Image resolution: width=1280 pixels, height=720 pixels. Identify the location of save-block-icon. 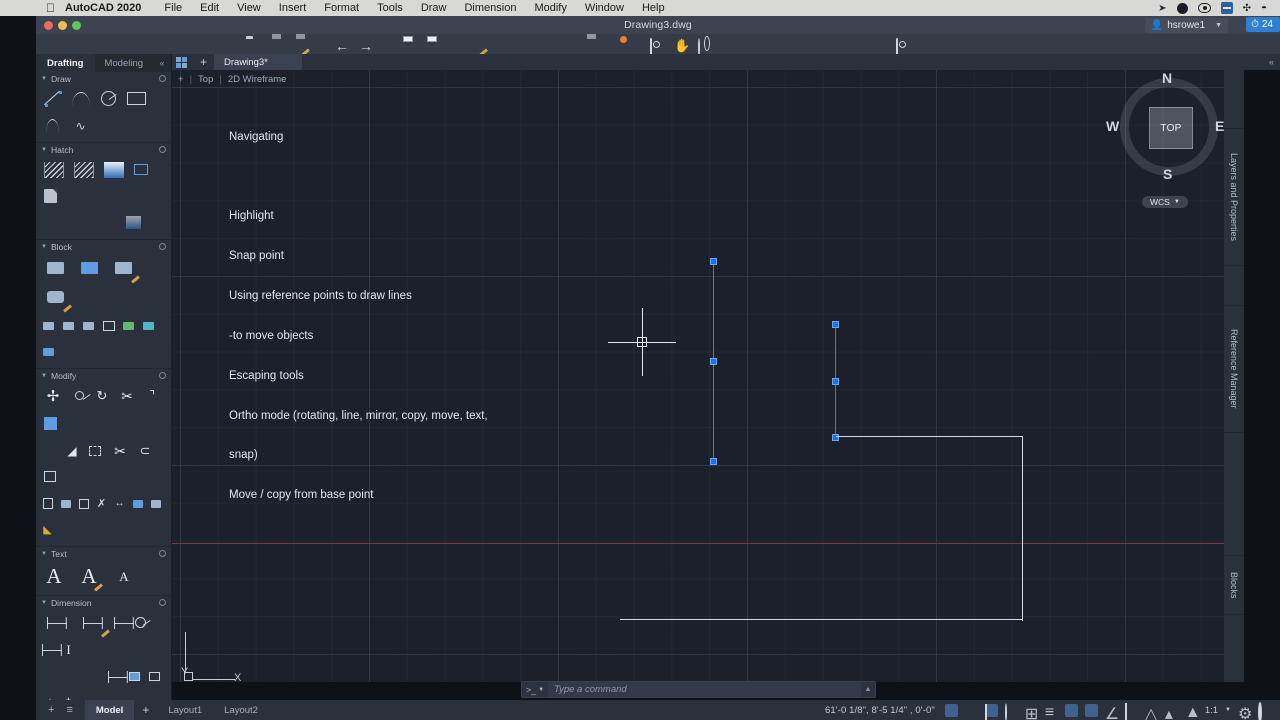
(592, 46).